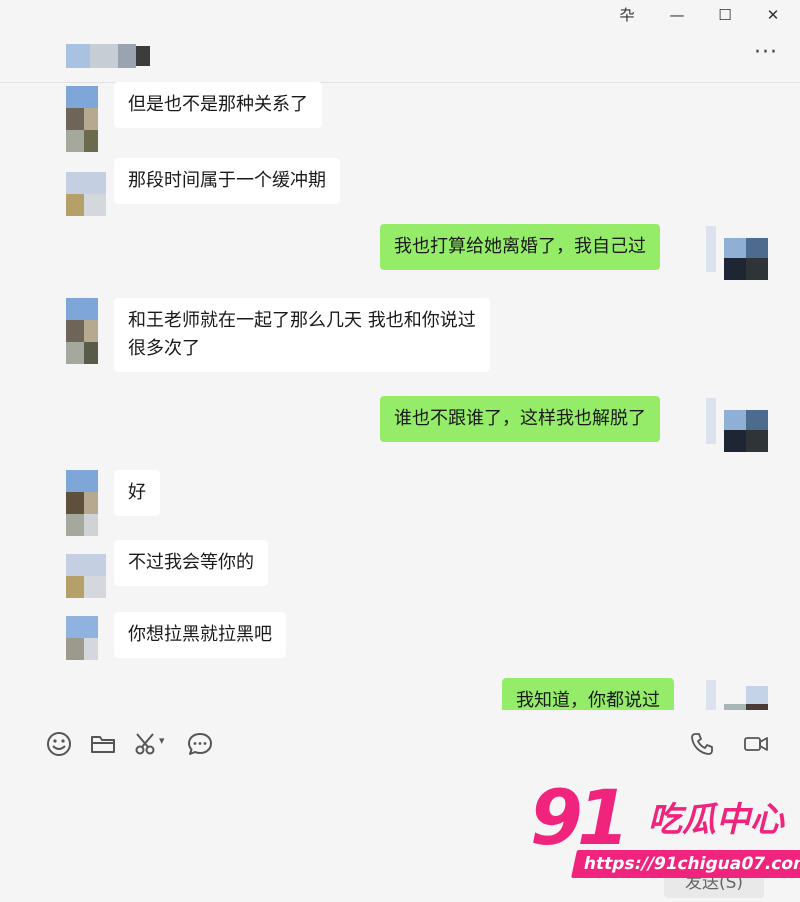 This screenshot has width=800, height=902. Describe the element at coordinates (400, 742) in the screenshot. I see `input-toolbar: ▾` at that location.